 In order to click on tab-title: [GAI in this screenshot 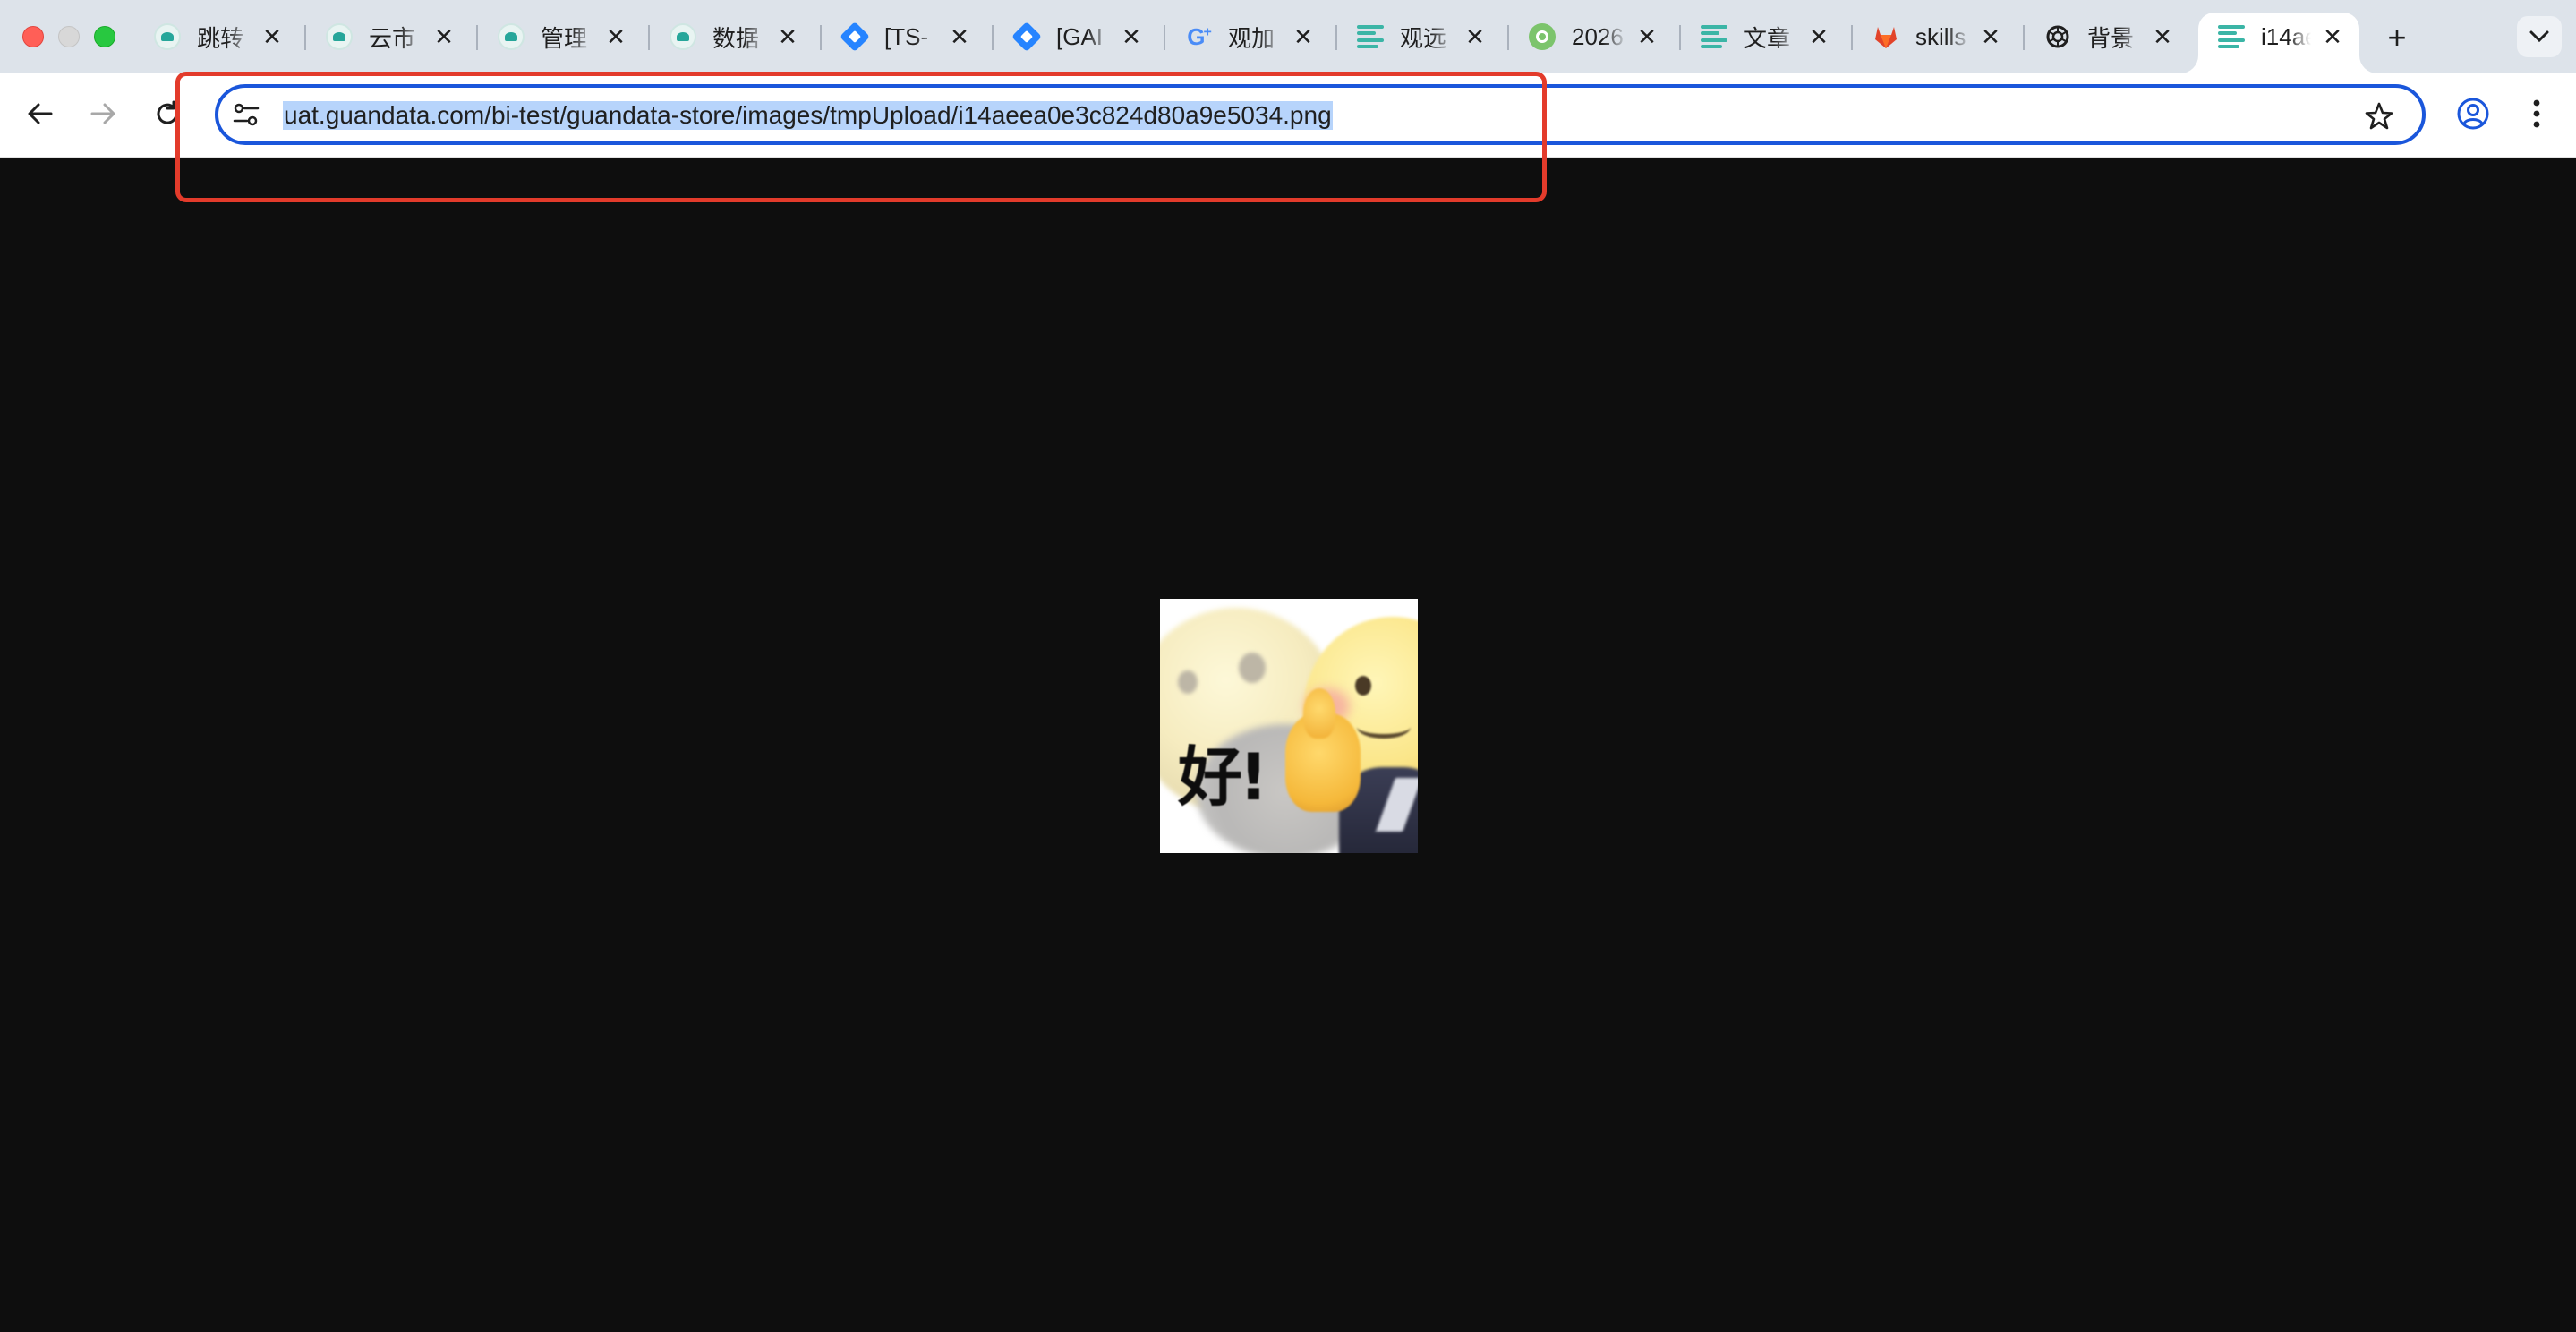, I will do `click(1080, 36)`.